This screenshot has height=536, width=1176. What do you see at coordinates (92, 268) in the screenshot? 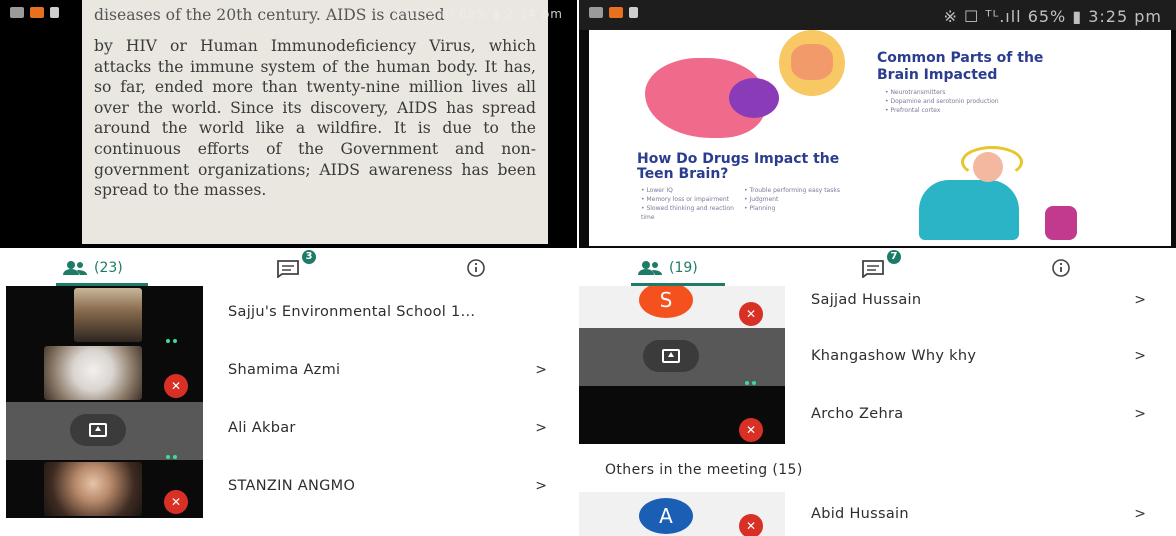
I see `tab-people: (23)` at bounding box center [92, 268].